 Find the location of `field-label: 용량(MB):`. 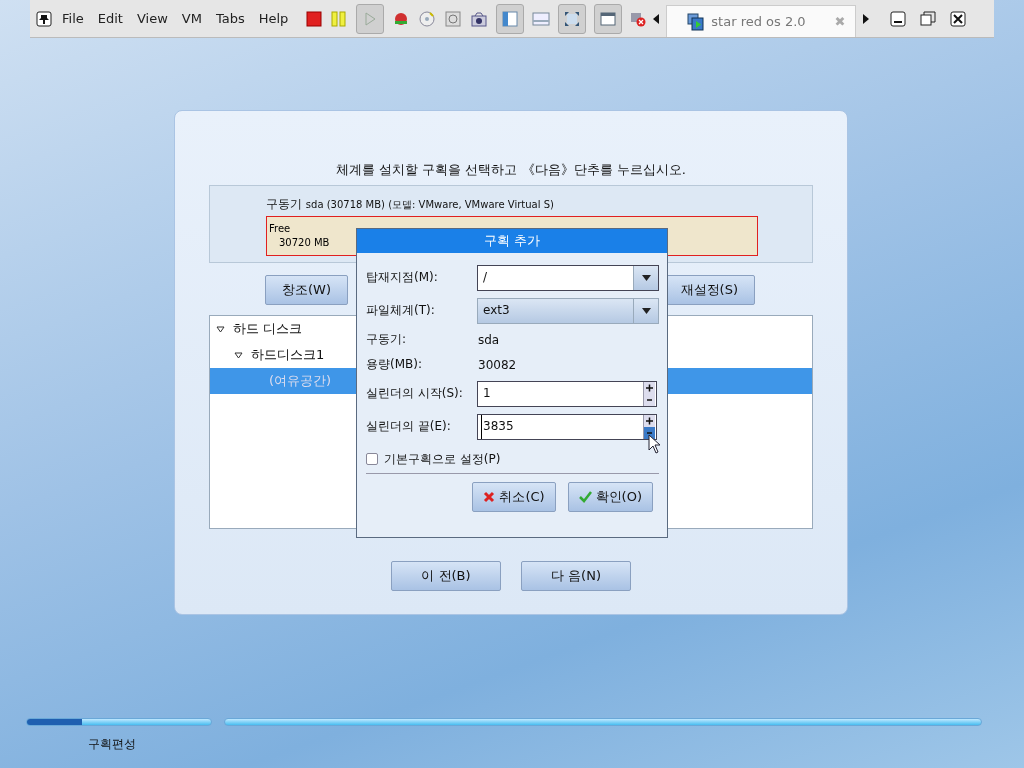

field-label: 용량(MB): is located at coordinates (394, 364).